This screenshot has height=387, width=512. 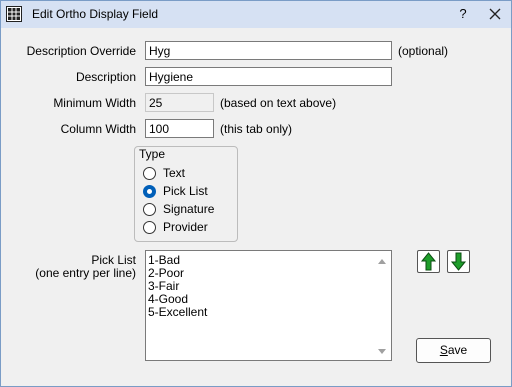 I want to click on radio-label: Text, so click(x=174, y=173).